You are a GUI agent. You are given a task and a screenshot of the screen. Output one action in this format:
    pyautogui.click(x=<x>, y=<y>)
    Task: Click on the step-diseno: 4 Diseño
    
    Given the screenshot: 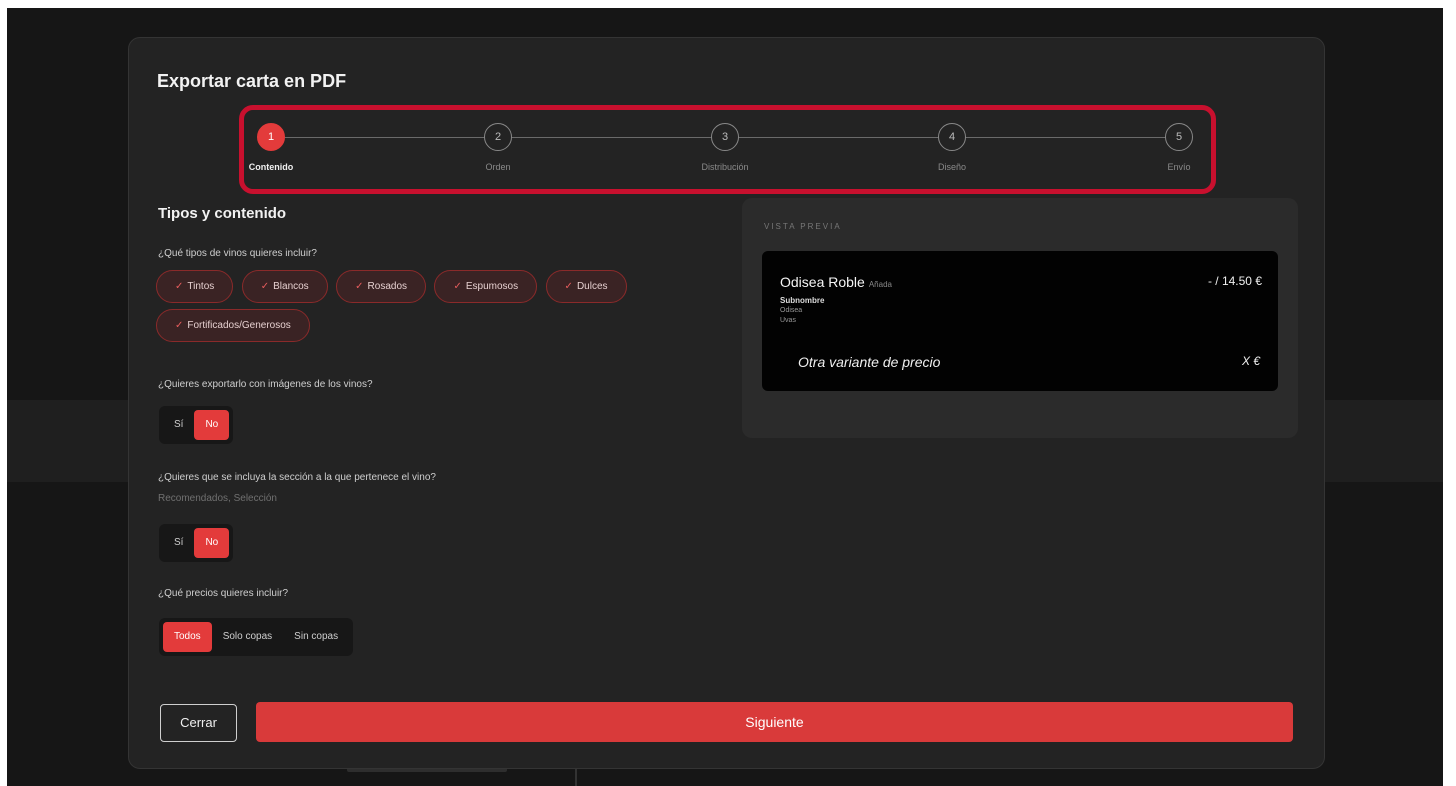 What is the action you would take?
    pyautogui.click(x=952, y=147)
    